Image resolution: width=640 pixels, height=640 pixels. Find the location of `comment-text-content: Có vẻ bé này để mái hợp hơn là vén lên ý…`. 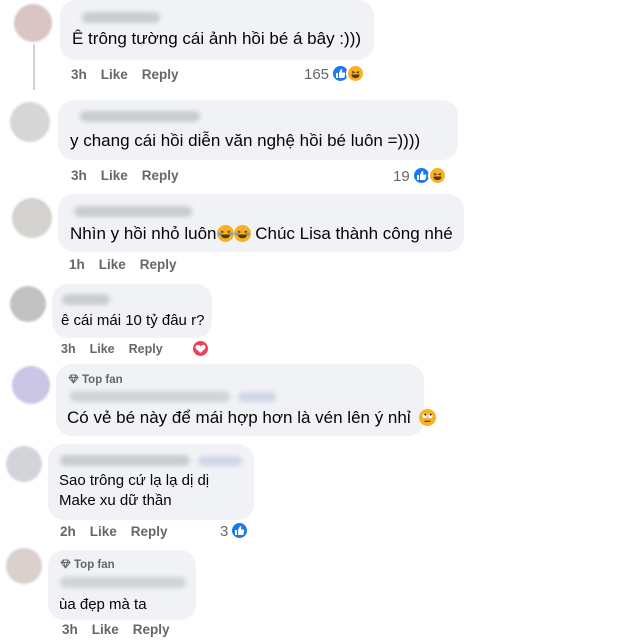

comment-text-content: Có vẻ bé này để mái hợp hơn là vén lên ý… is located at coordinates (239, 417).